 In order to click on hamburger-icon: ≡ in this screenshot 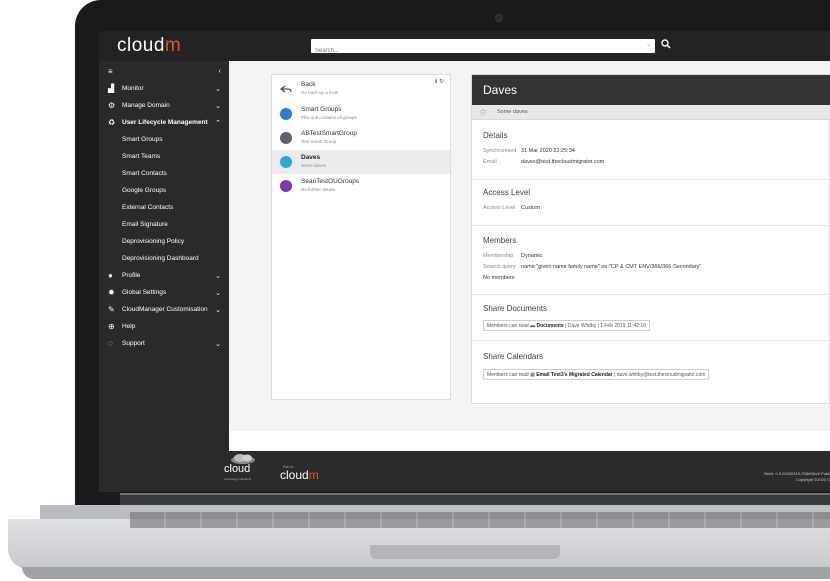, I will do `click(112, 71)`.